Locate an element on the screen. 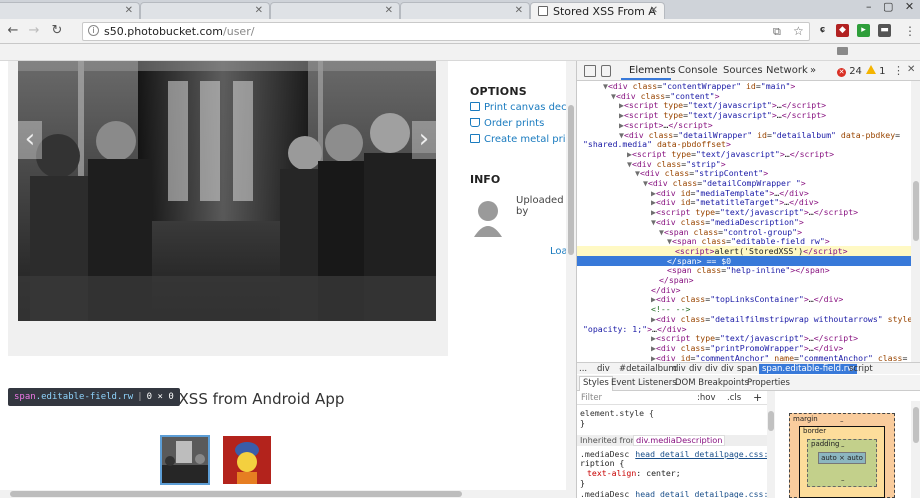 The image size is (920, 498). dom-tree-scrollbar is located at coordinates (915, 221).